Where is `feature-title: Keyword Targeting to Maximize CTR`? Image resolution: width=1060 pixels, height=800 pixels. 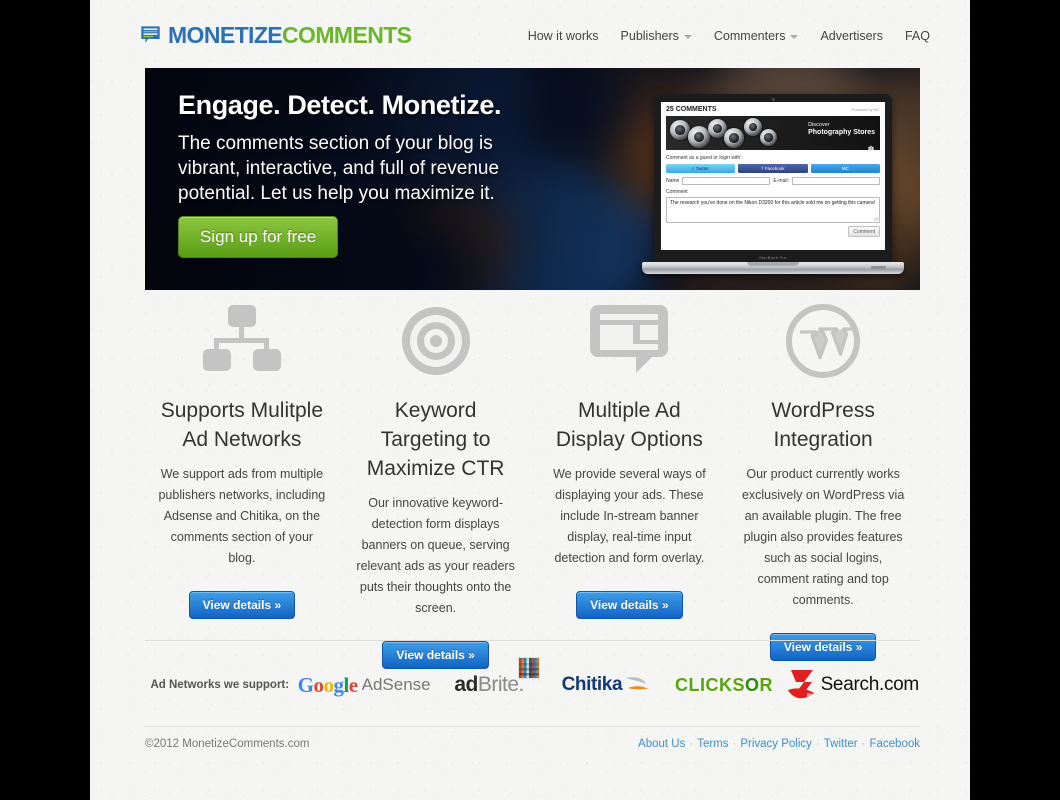
feature-title: Keyword Targeting to Maximize CTR is located at coordinates (435, 439).